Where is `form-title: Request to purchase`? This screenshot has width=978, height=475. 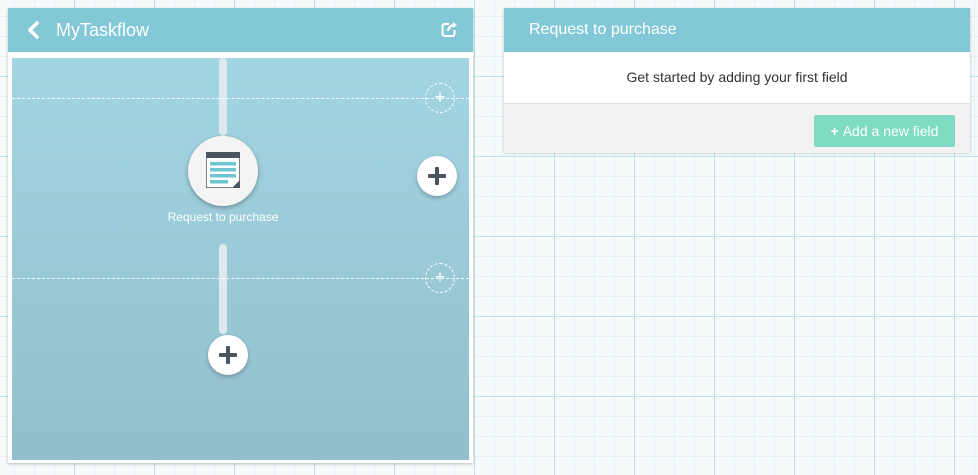 form-title: Request to purchase is located at coordinates (603, 29).